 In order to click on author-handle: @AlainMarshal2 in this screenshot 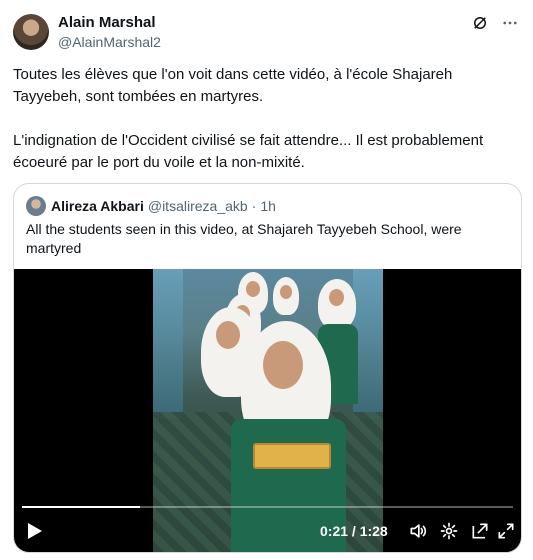, I will do `click(109, 42)`.